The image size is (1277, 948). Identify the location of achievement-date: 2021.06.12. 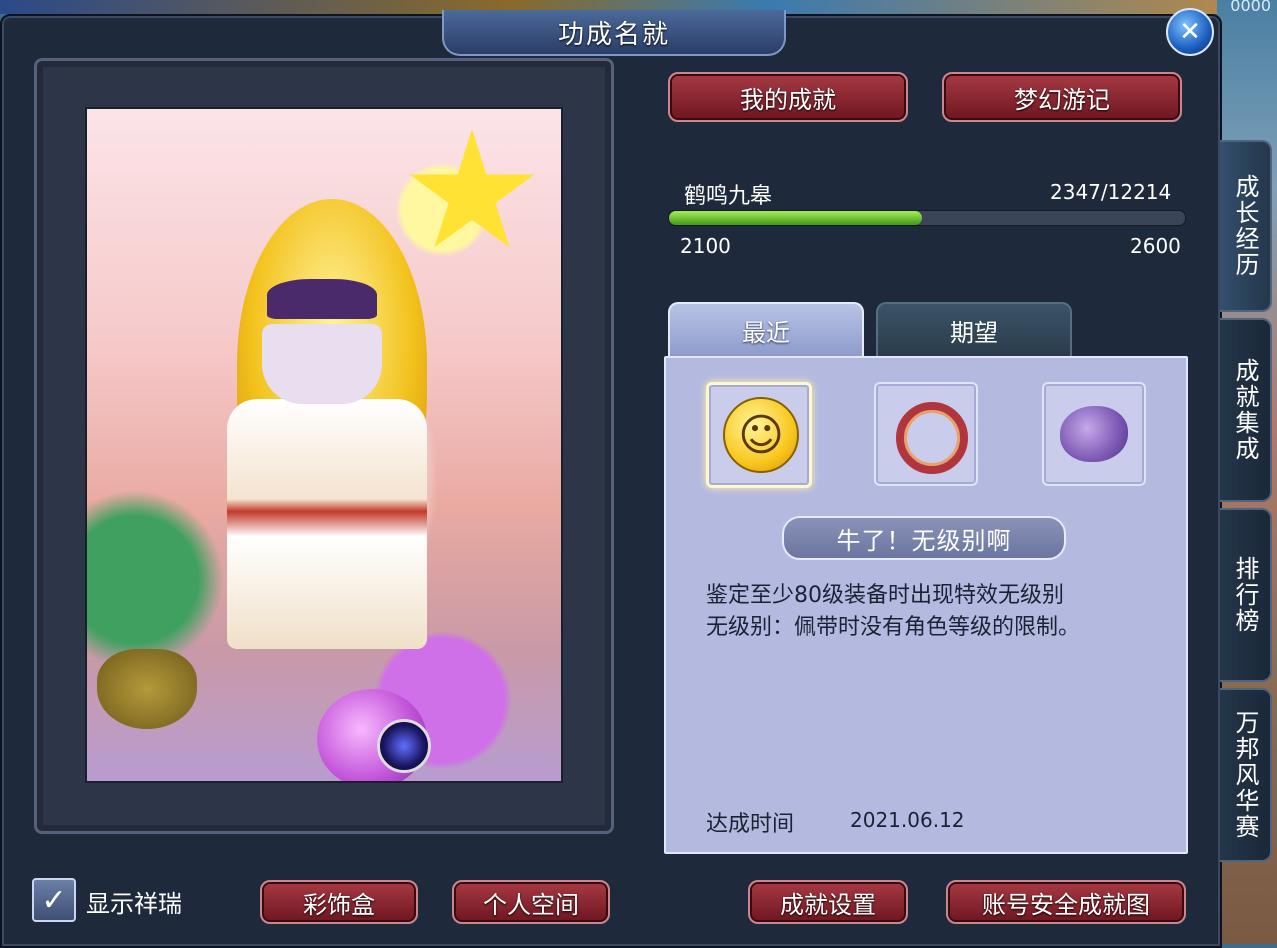
(907, 820).